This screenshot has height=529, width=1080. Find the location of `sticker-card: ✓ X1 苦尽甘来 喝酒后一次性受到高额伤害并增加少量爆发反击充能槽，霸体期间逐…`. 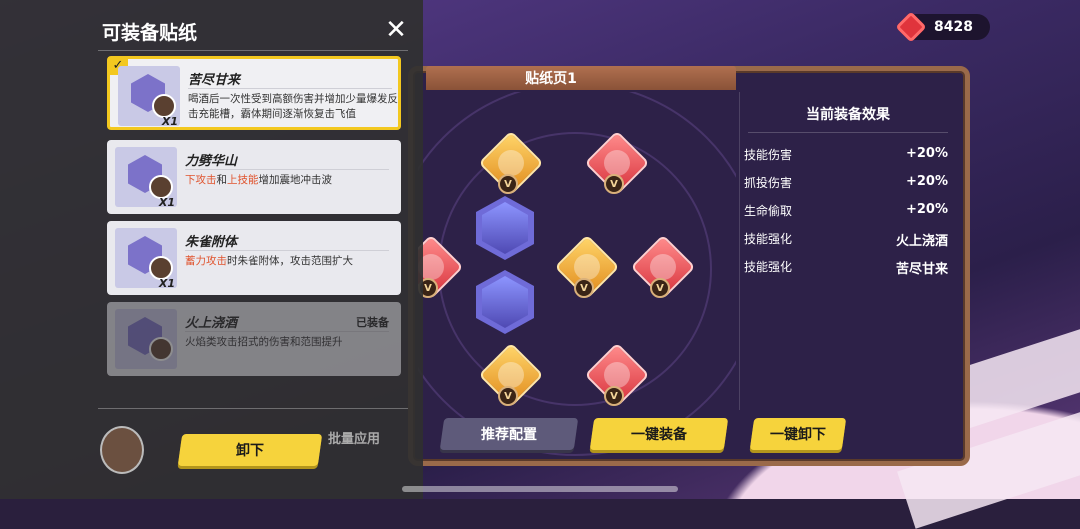

sticker-card: ✓ X1 苦尽甘来 喝酒后一次性受到高额伤害并增加少量爆发反击充能槽，霸体期间逐… is located at coordinates (254, 93).